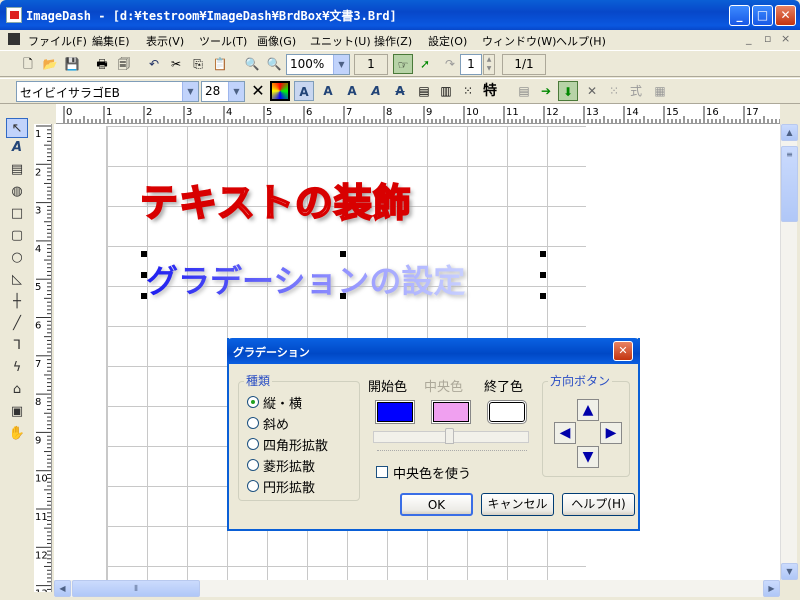 The height and width of the screenshot is (600, 800). Describe the element at coordinates (318, 64) in the screenshot. I see `zoom-select: 100% ▼` at that location.